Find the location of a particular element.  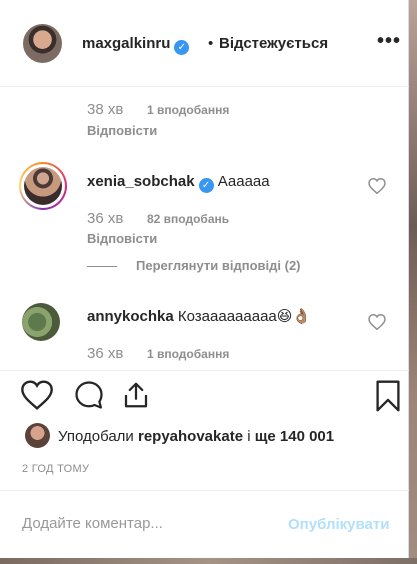

author-username: maxgalkinru ✓ is located at coordinates (136, 45).